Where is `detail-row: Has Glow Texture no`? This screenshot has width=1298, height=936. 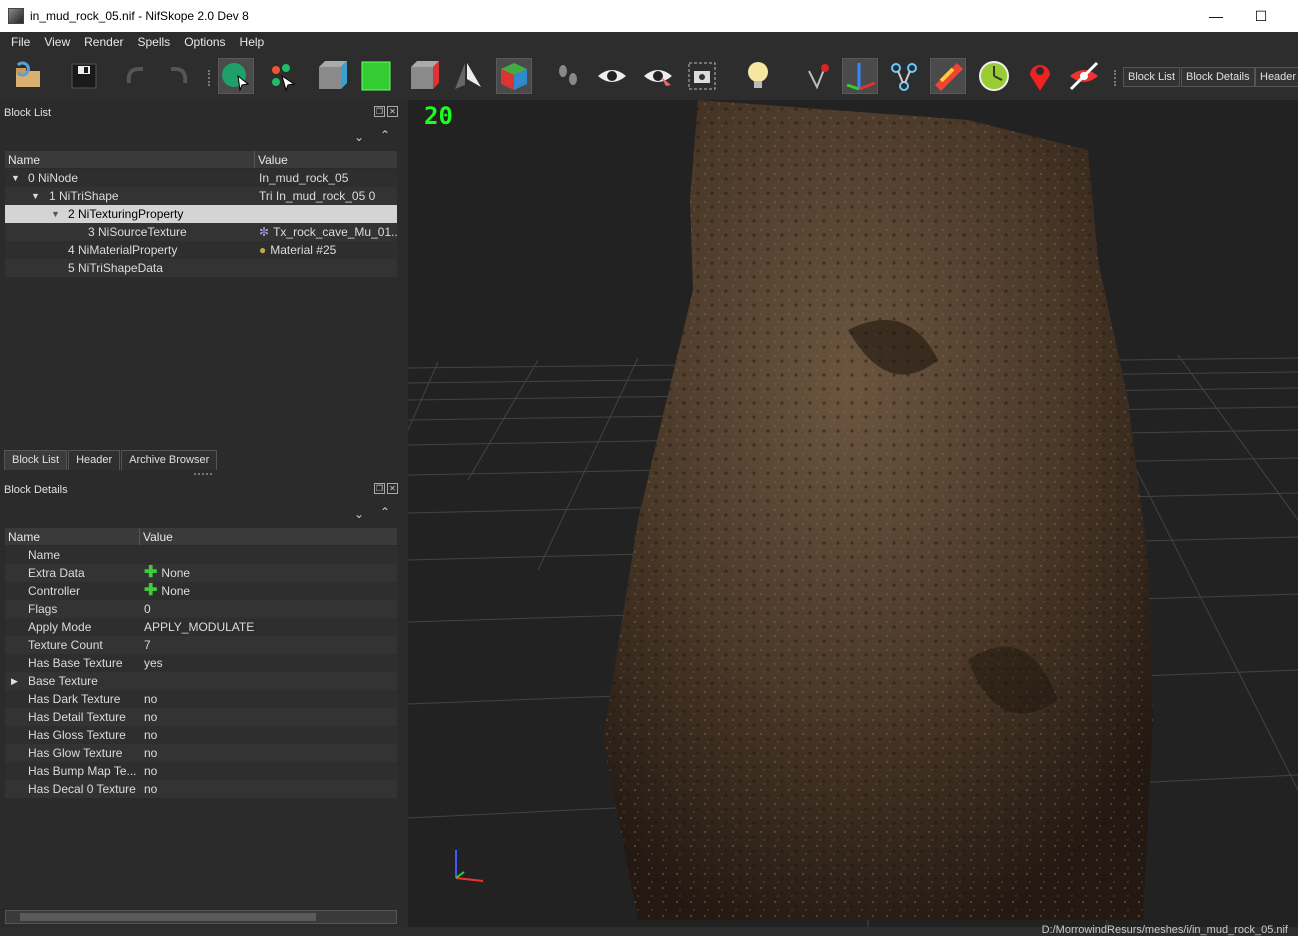 detail-row: Has Glow Texture no is located at coordinates (201, 753).